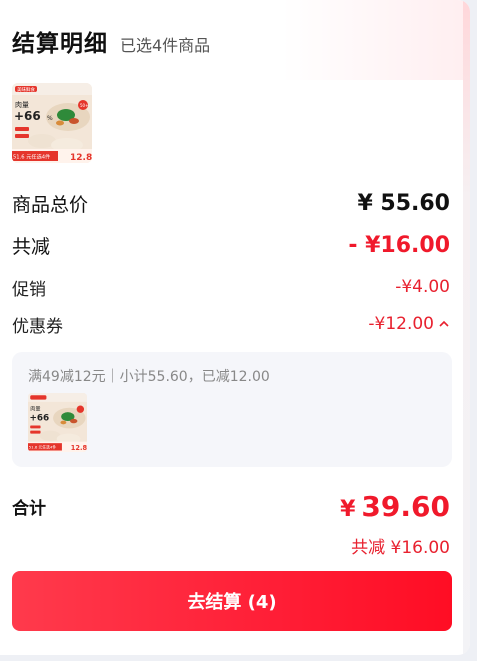 Image resolution: width=477 pixels, height=661 pixels. What do you see at coordinates (348, 509) in the screenshot?
I see `currency-symbol: ¥` at bounding box center [348, 509].